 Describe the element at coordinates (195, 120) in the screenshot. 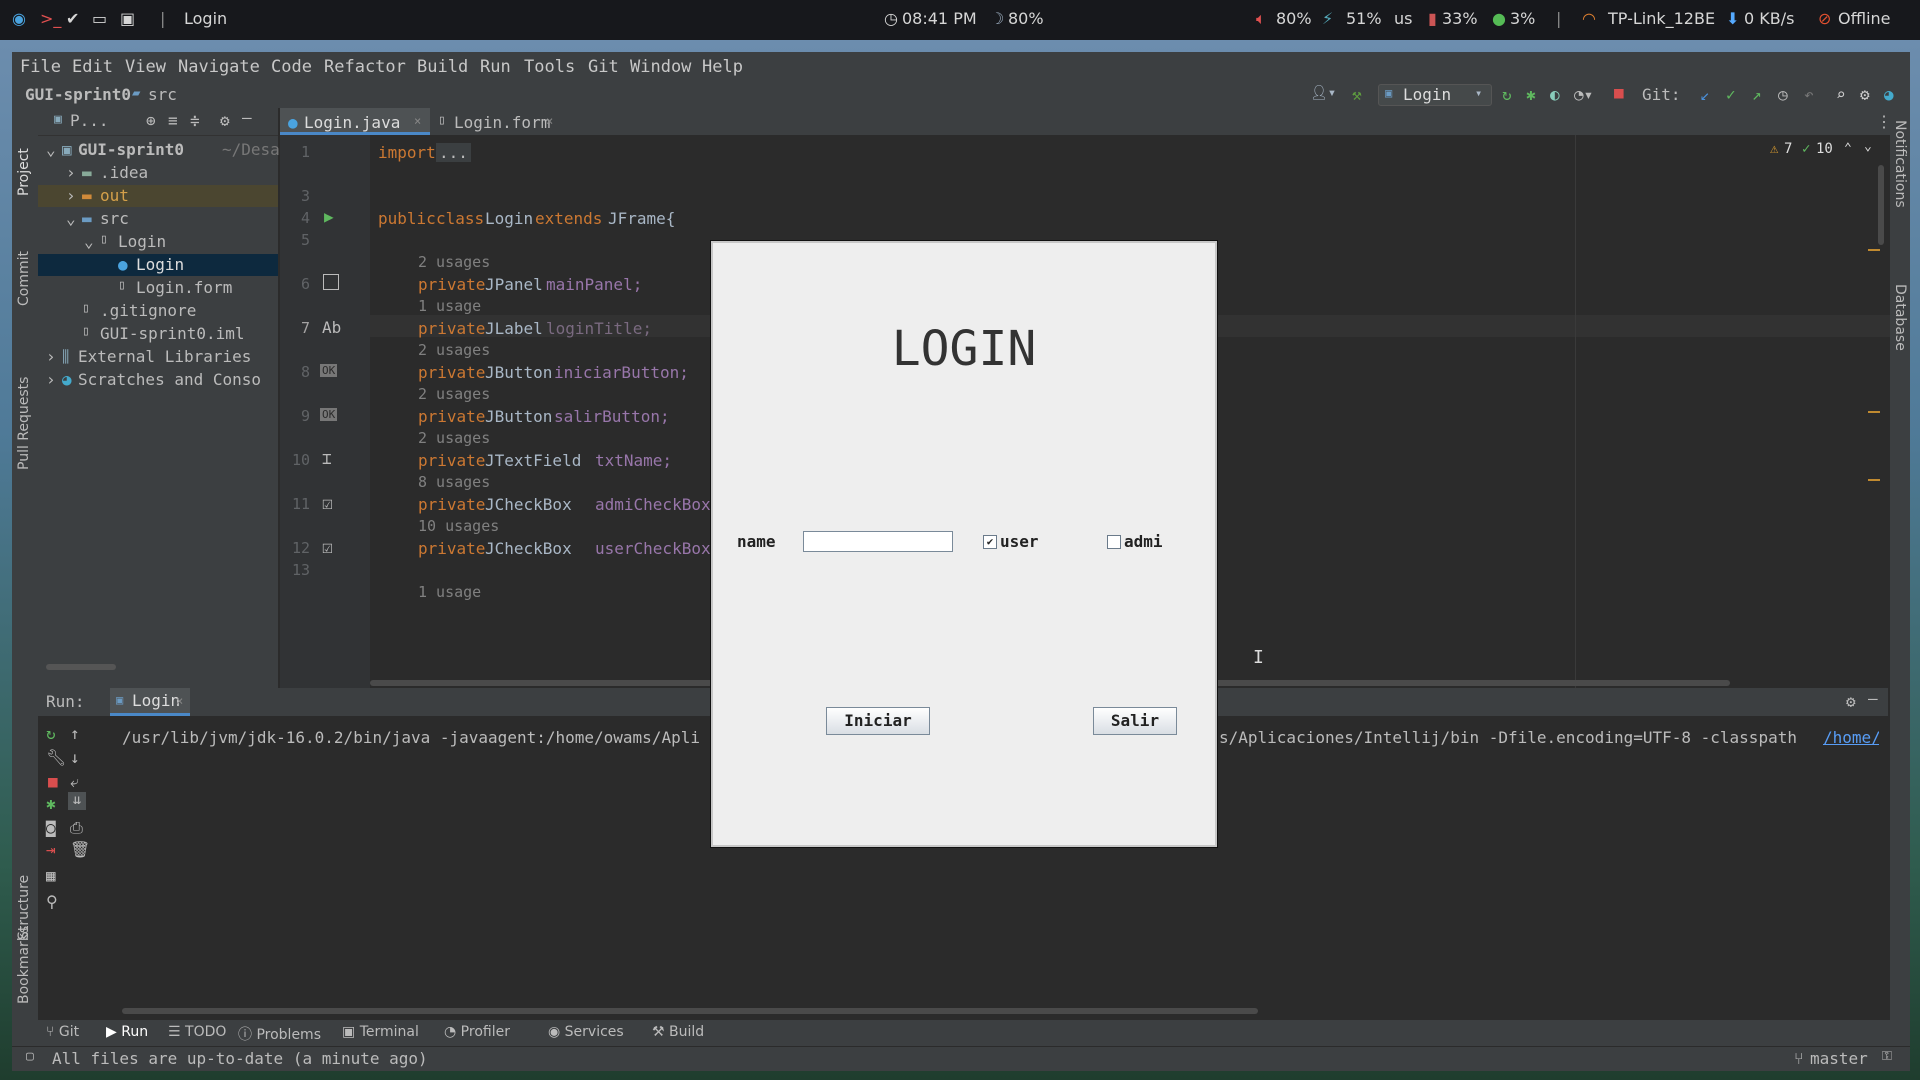

I see `collapse-all-icon: ≑` at that location.